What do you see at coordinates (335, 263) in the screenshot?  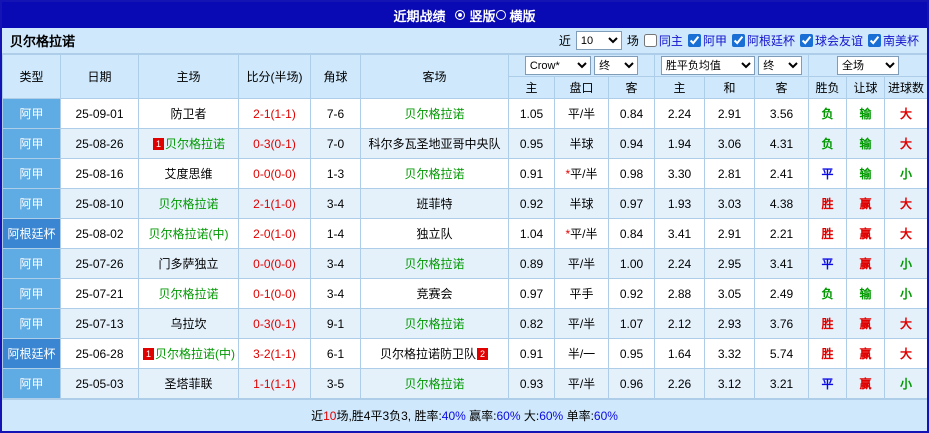 I see `corner-cell: 3-4` at bounding box center [335, 263].